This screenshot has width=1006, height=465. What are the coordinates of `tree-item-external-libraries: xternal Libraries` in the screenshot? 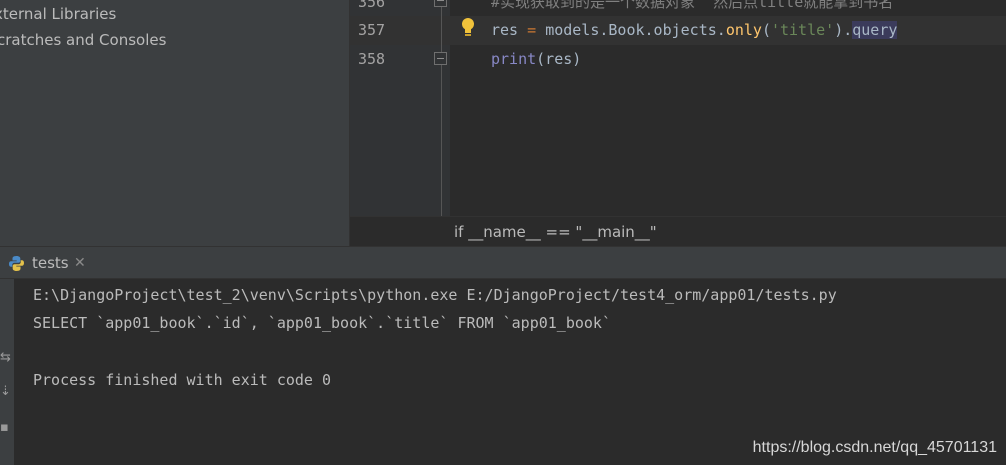 It's located at (58, 14).